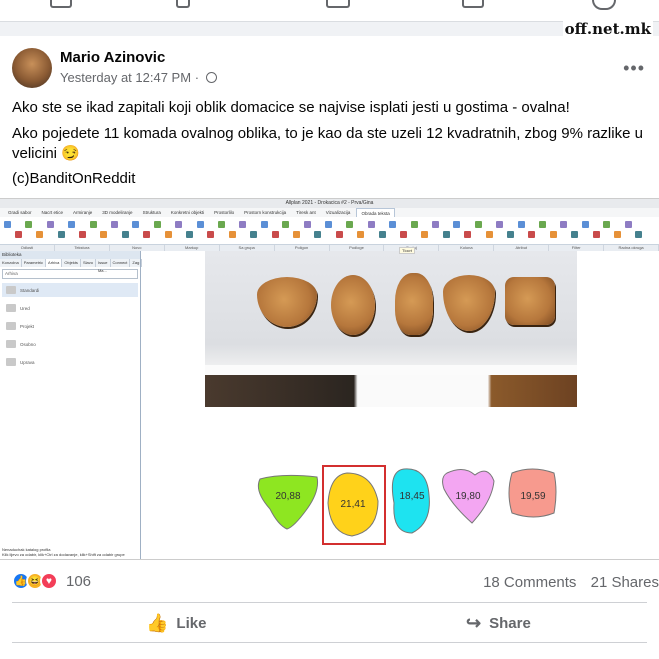  What do you see at coordinates (473, 4) in the screenshot?
I see `groups-icon` at bounding box center [473, 4].